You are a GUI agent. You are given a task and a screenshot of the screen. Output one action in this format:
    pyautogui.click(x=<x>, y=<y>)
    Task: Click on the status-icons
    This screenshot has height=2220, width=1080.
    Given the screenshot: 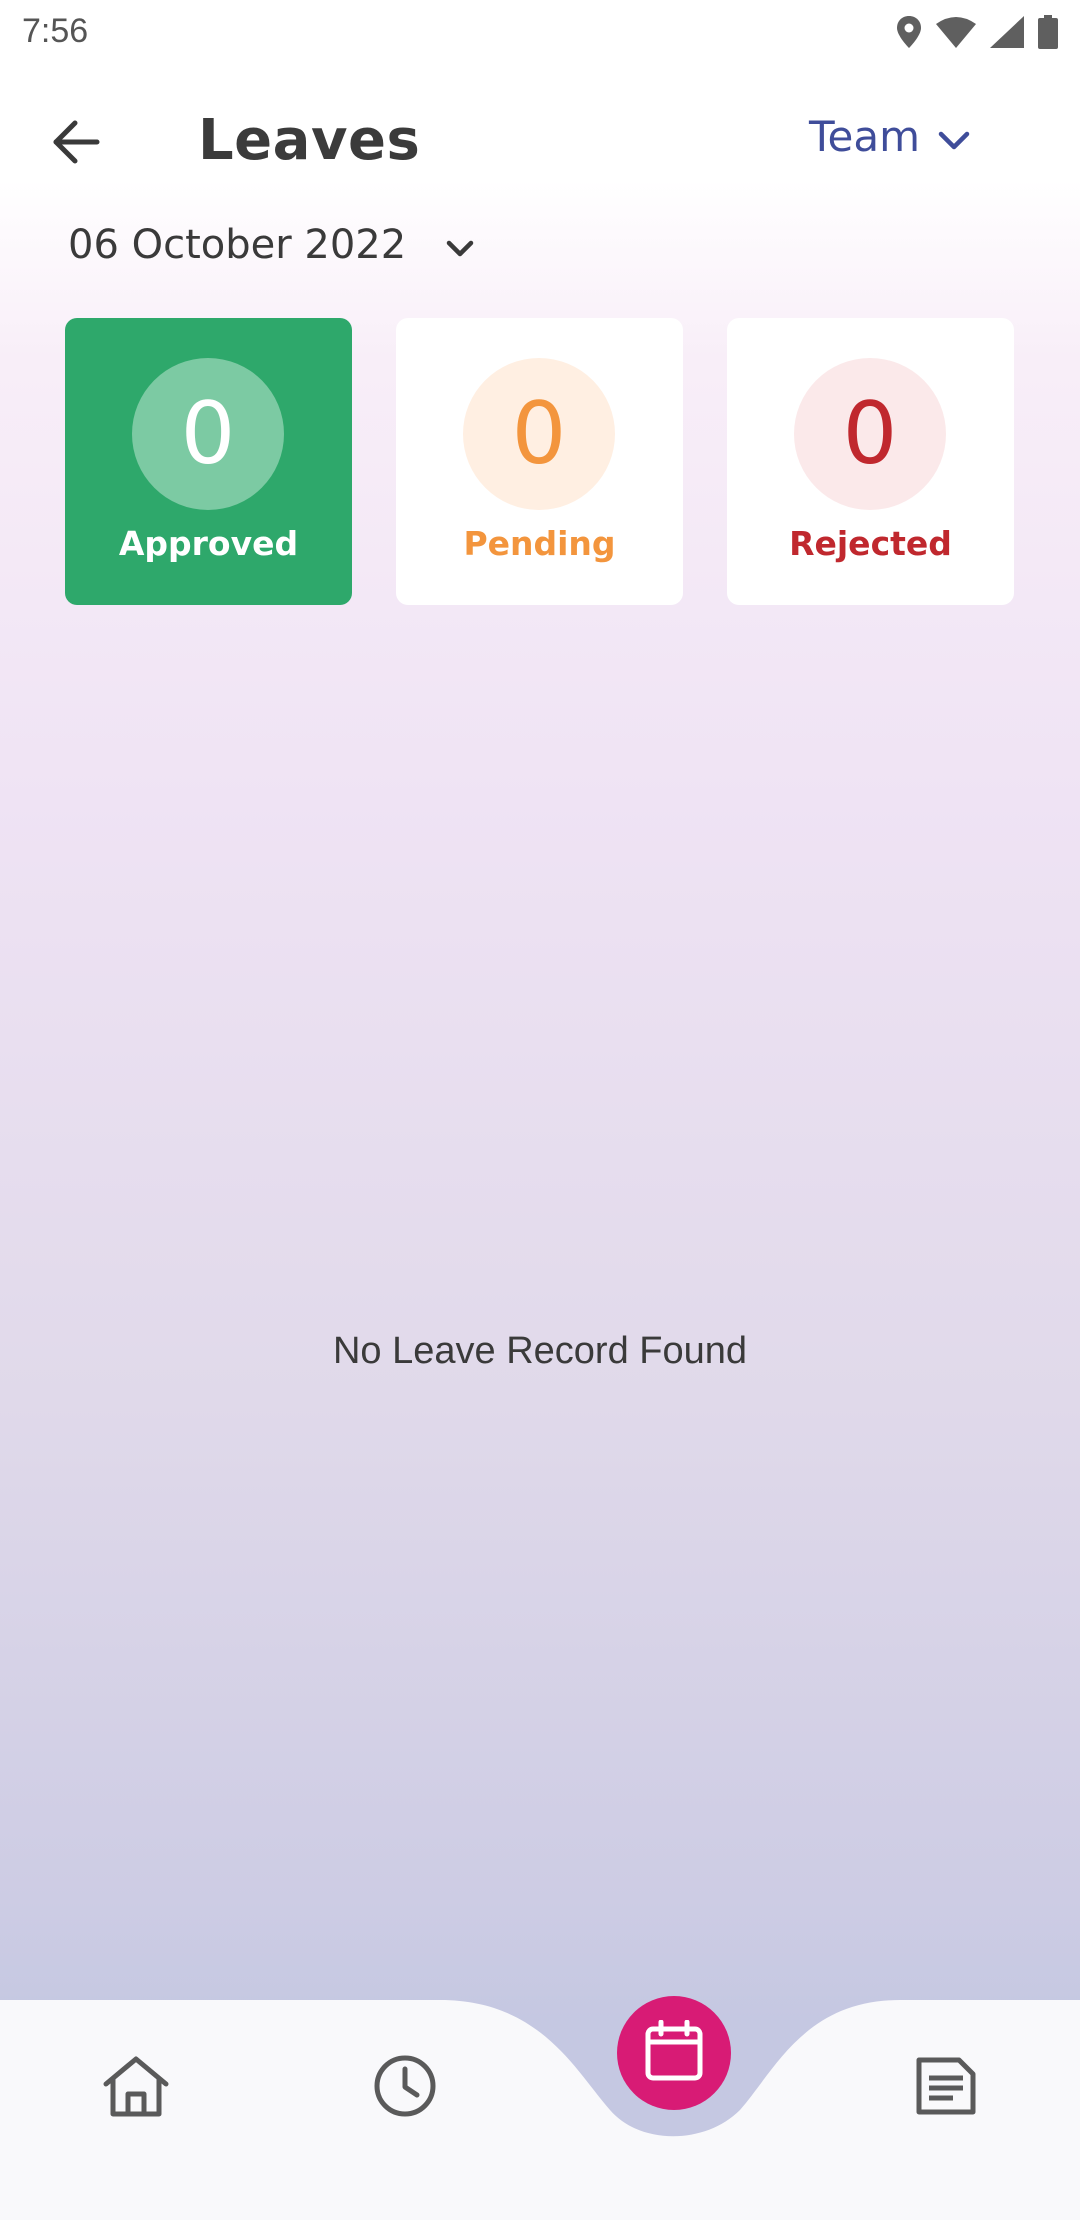 What is the action you would take?
    pyautogui.click(x=977, y=32)
    